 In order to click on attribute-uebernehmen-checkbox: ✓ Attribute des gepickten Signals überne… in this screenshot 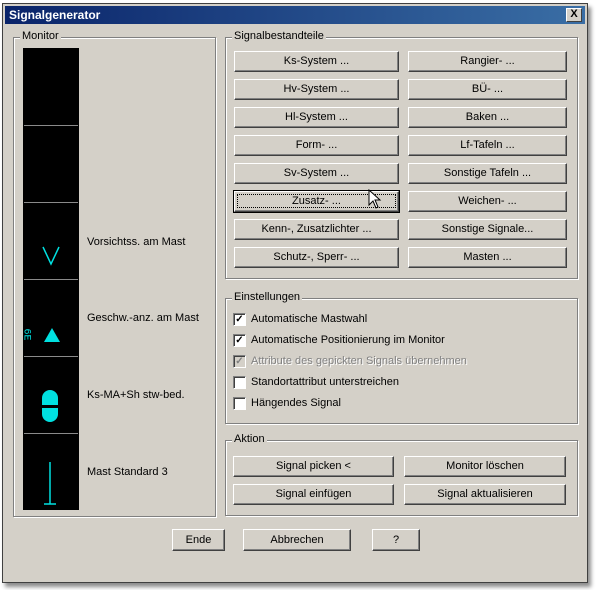, I will do `click(350, 361)`.